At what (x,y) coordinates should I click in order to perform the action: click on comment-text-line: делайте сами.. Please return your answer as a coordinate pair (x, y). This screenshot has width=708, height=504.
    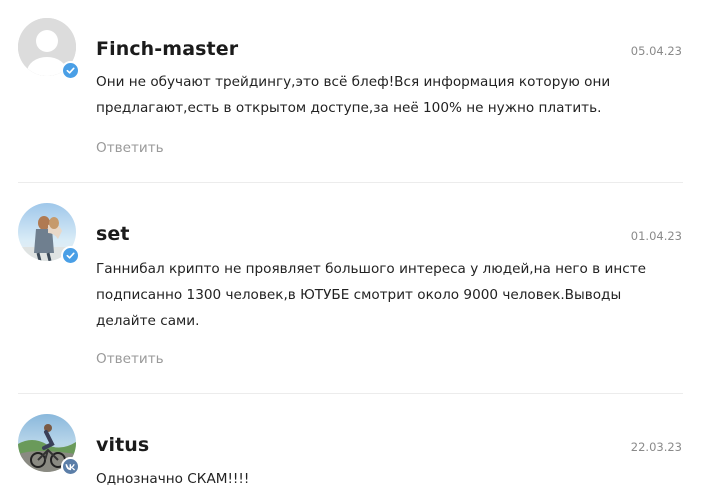
    Looking at the image, I should click on (148, 321).